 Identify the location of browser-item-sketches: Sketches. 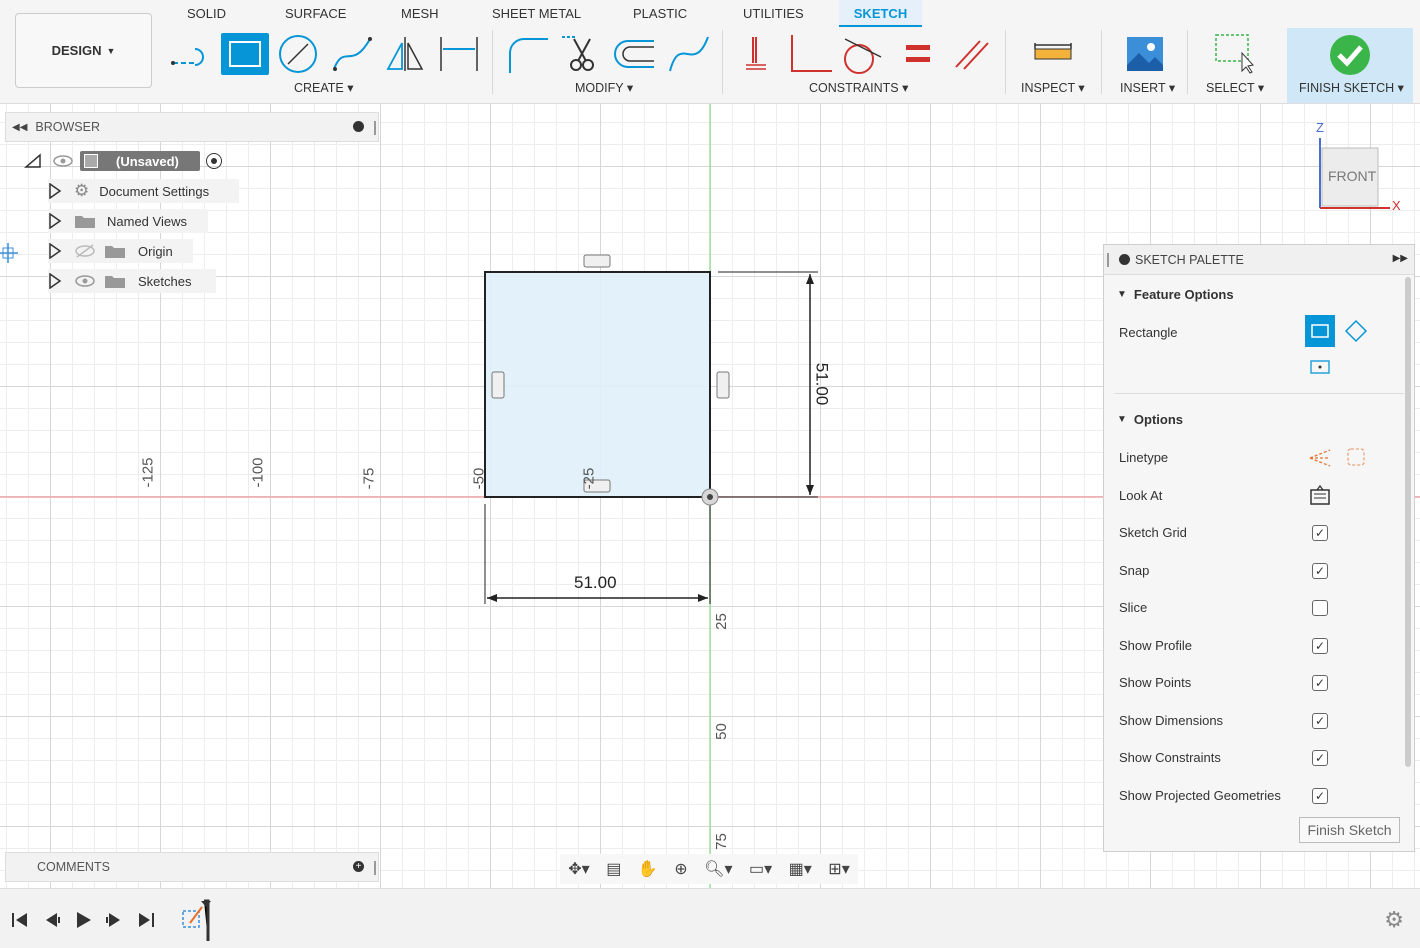
(132, 281).